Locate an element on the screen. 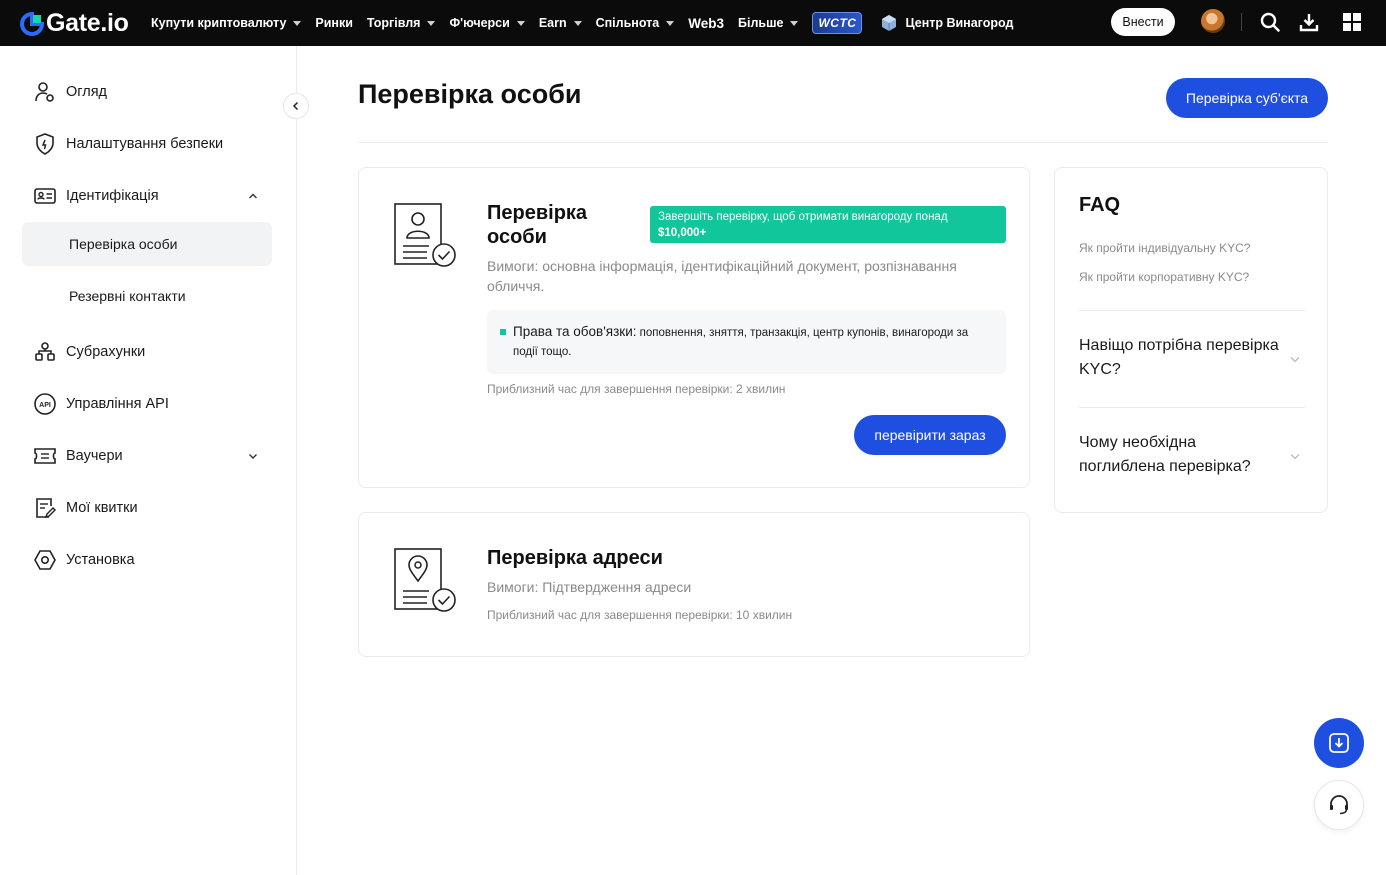 This screenshot has width=1386, height=875. nav-more: Більше is located at coordinates (768, 23).